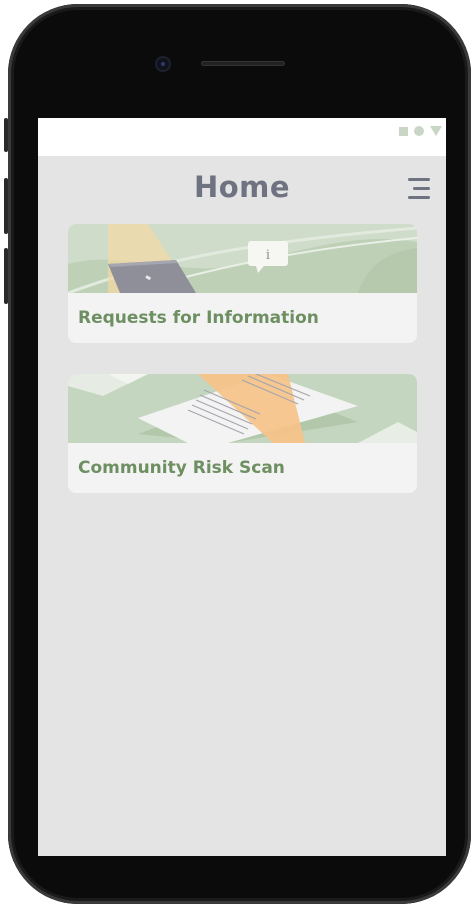  What do you see at coordinates (436, 131) in the screenshot?
I see `signal-icon` at bounding box center [436, 131].